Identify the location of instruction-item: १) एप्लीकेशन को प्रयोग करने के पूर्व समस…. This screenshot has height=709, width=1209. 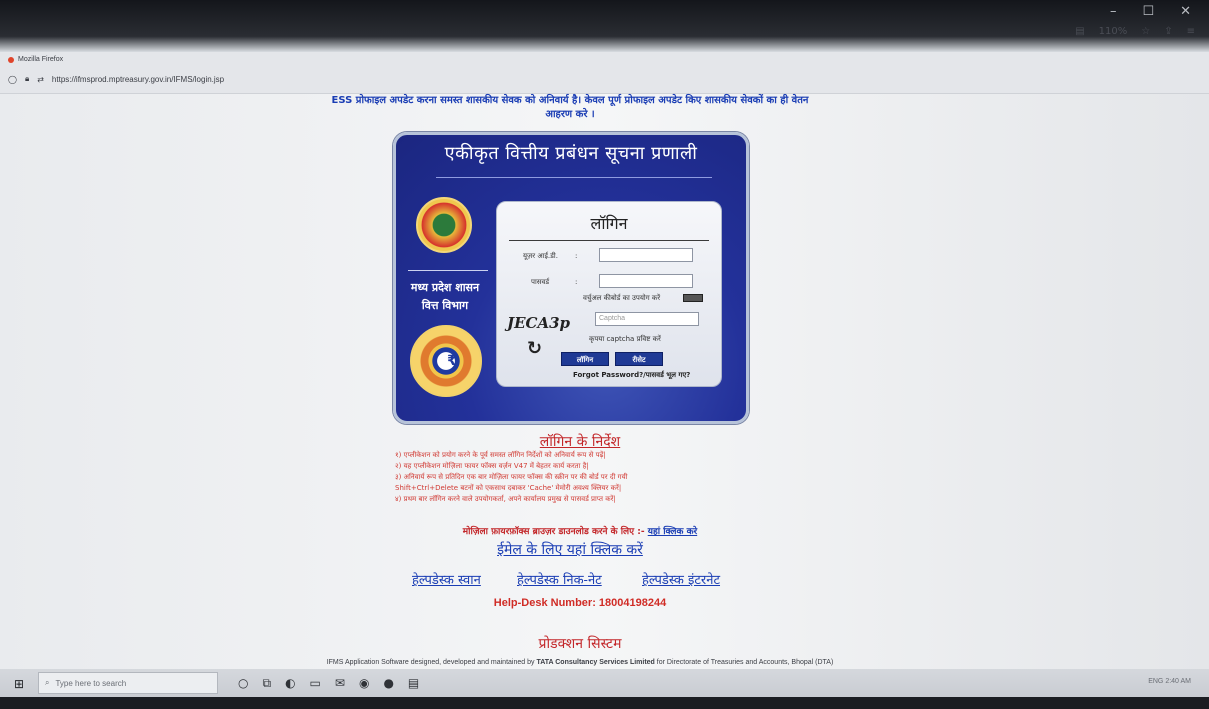
(500, 455).